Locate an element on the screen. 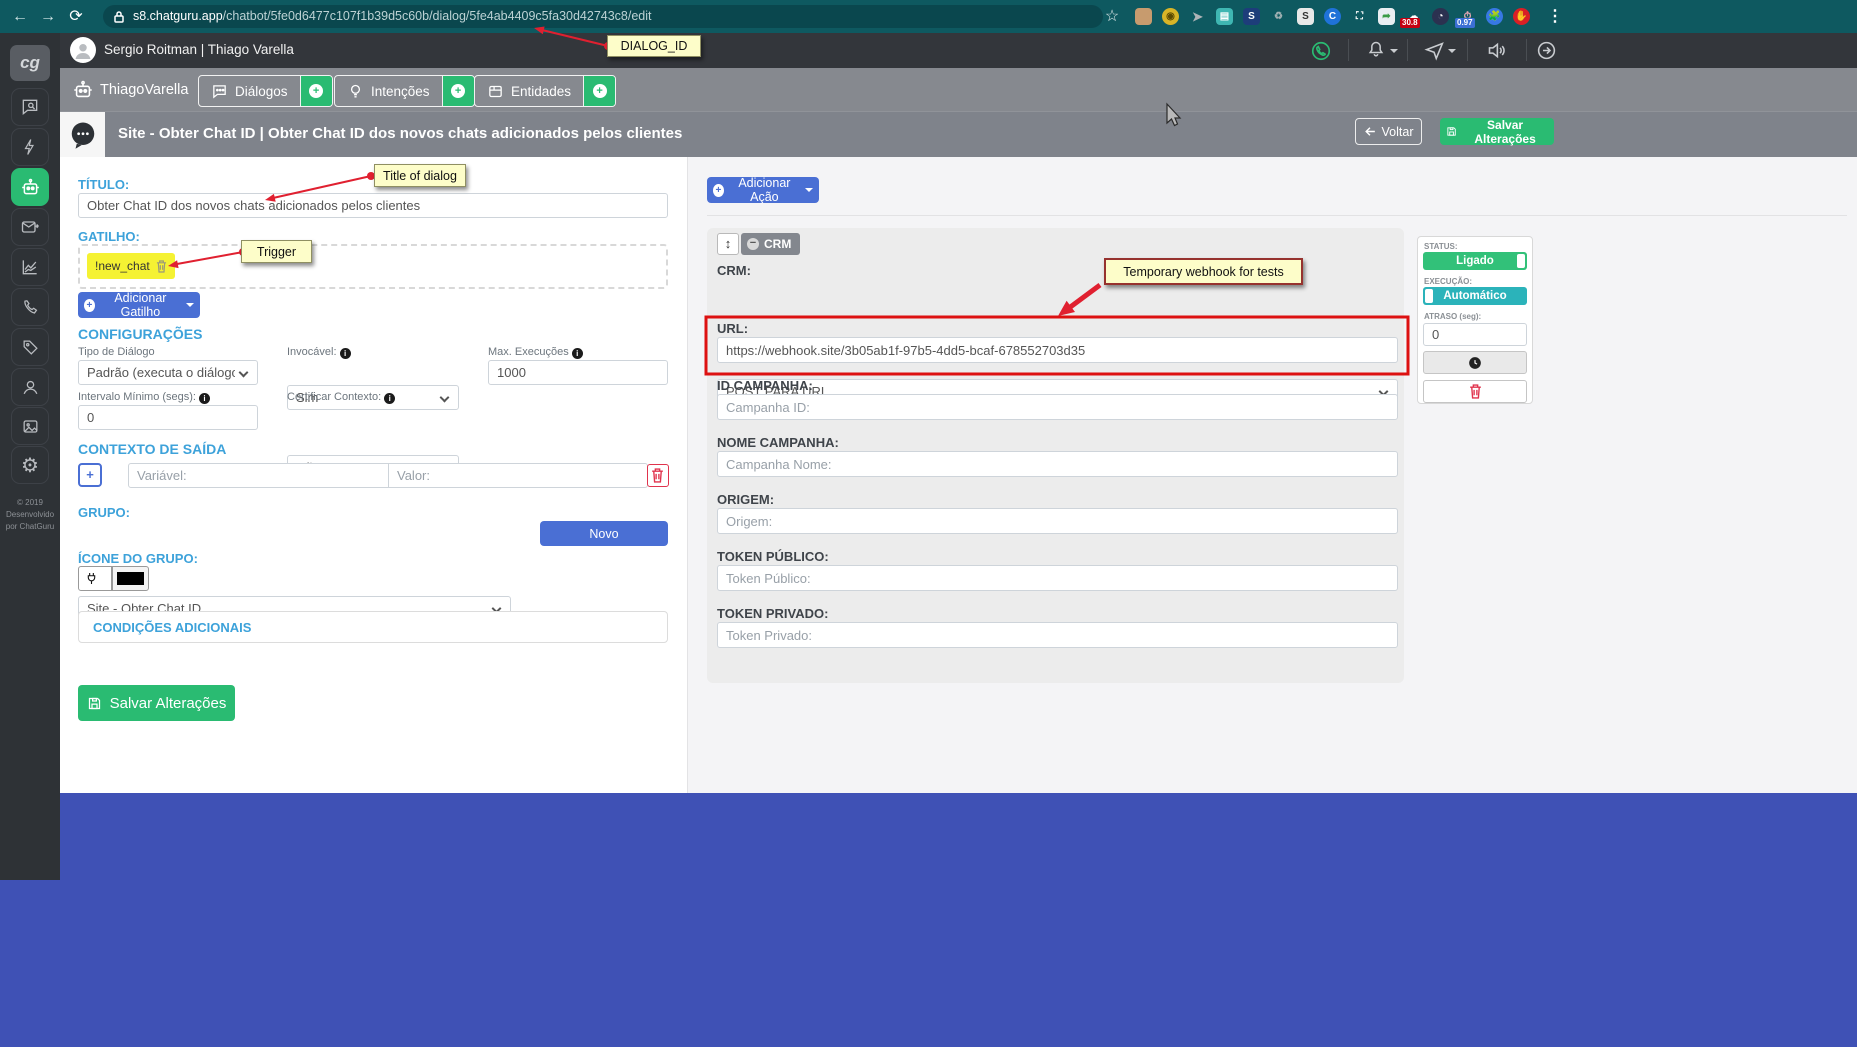 Image resolution: width=1857 pixels, height=1047 pixels. user-icon is located at coordinates (30, 387).